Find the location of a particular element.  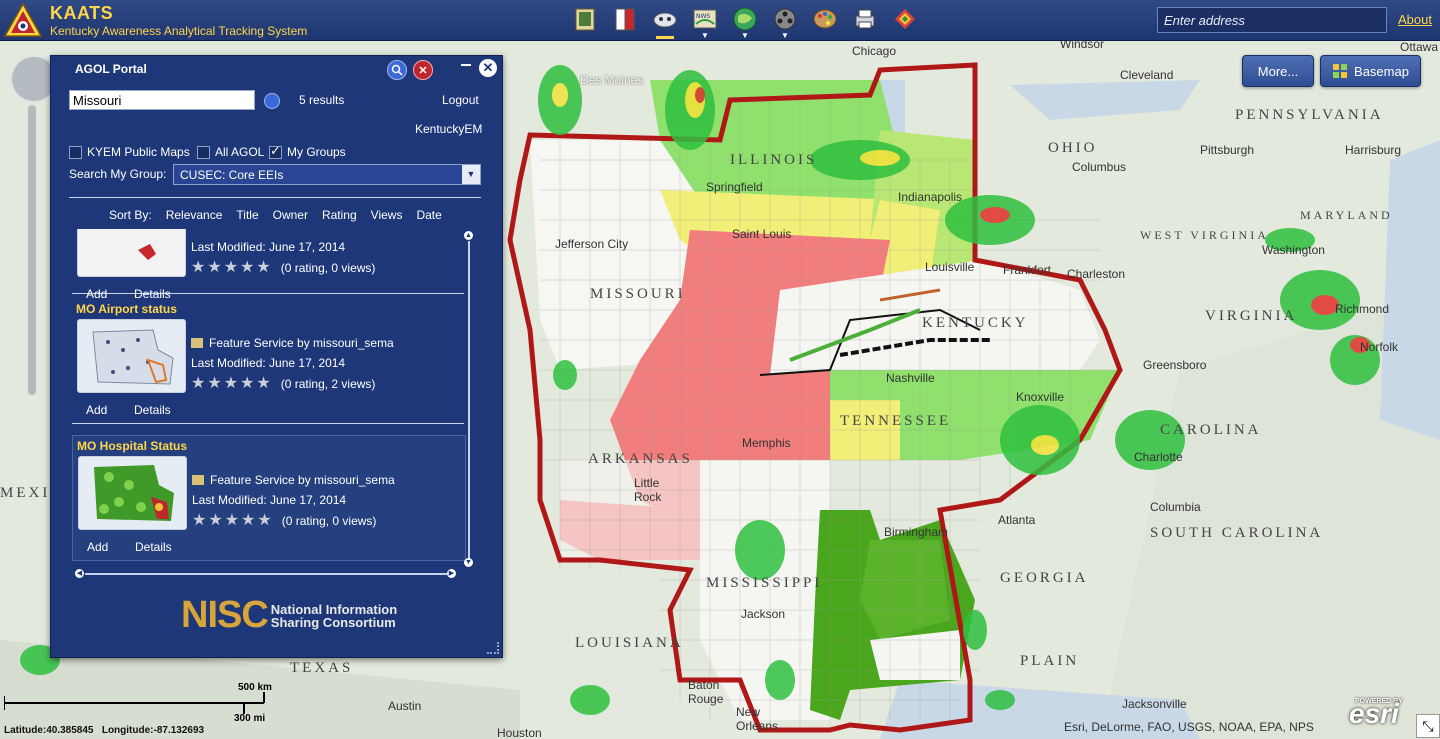

about-link: About is located at coordinates (1415, 19).